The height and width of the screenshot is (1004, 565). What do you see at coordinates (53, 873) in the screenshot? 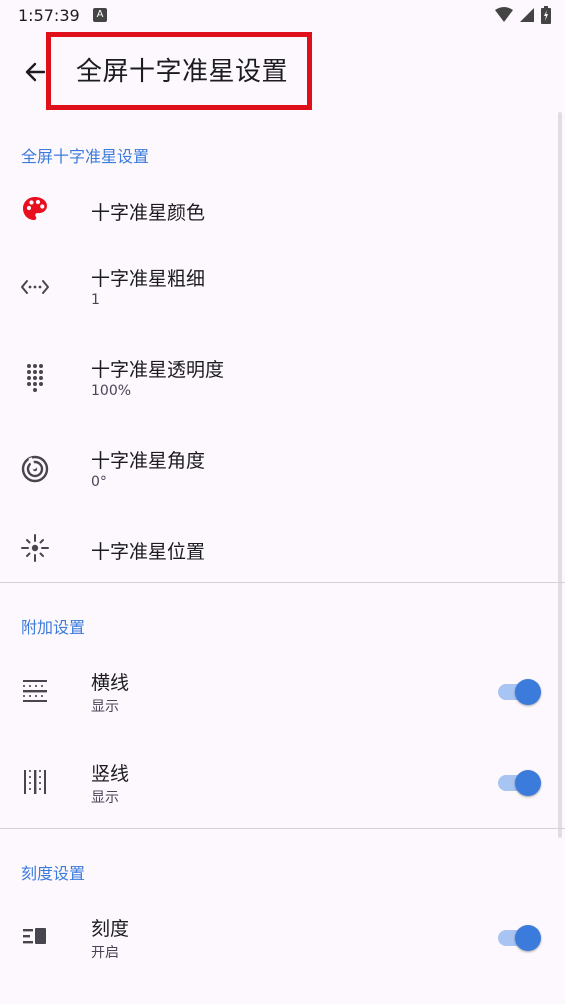
I see `section-header-scale: 刻度设置` at bounding box center [53, 873].